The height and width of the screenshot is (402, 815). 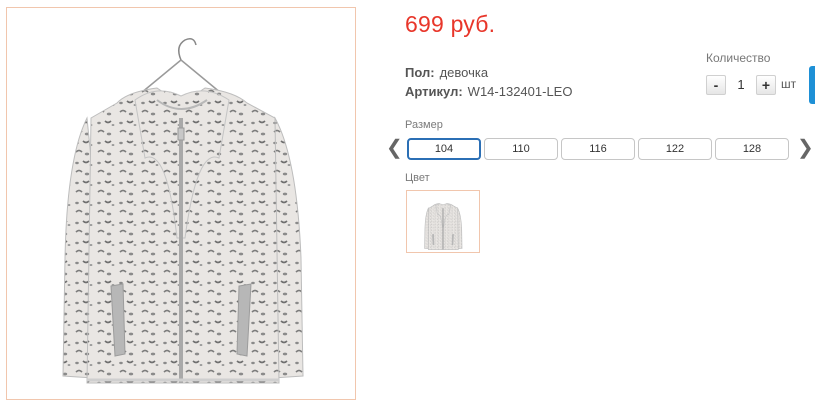 I want to click on swatch-thumbnail, so click(x=443, y=226).